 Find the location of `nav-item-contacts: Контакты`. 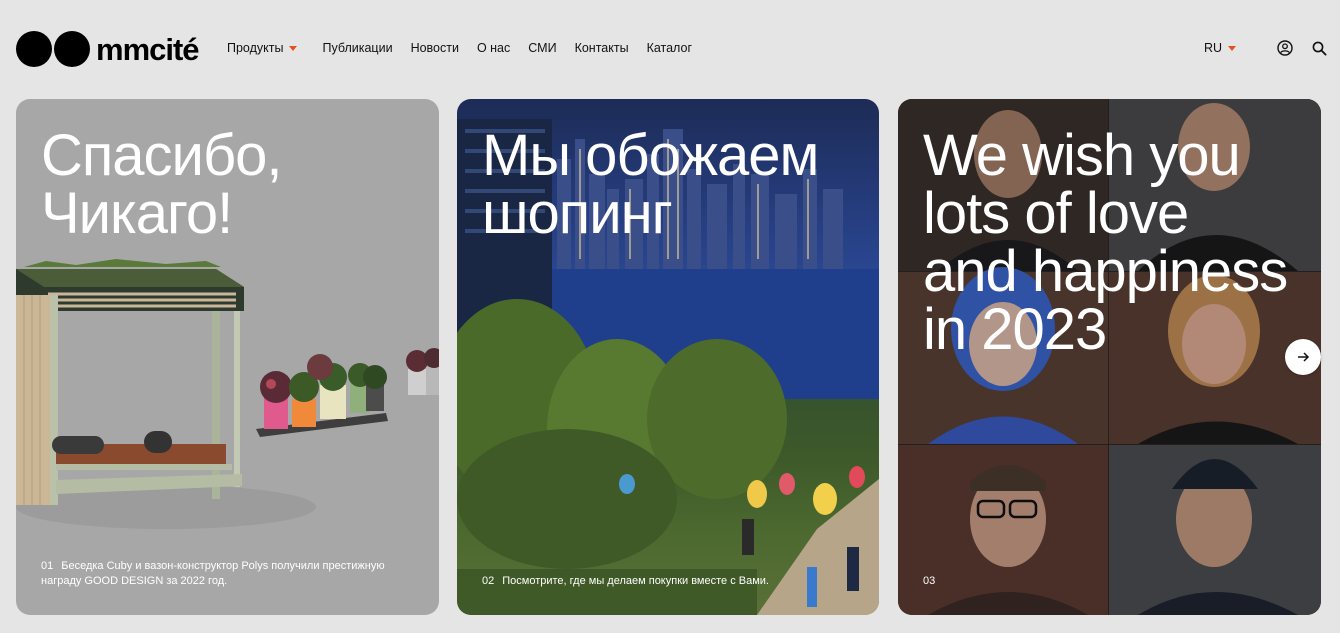

nav-item-contacts: Контакты is located at coordinates (602, 48).